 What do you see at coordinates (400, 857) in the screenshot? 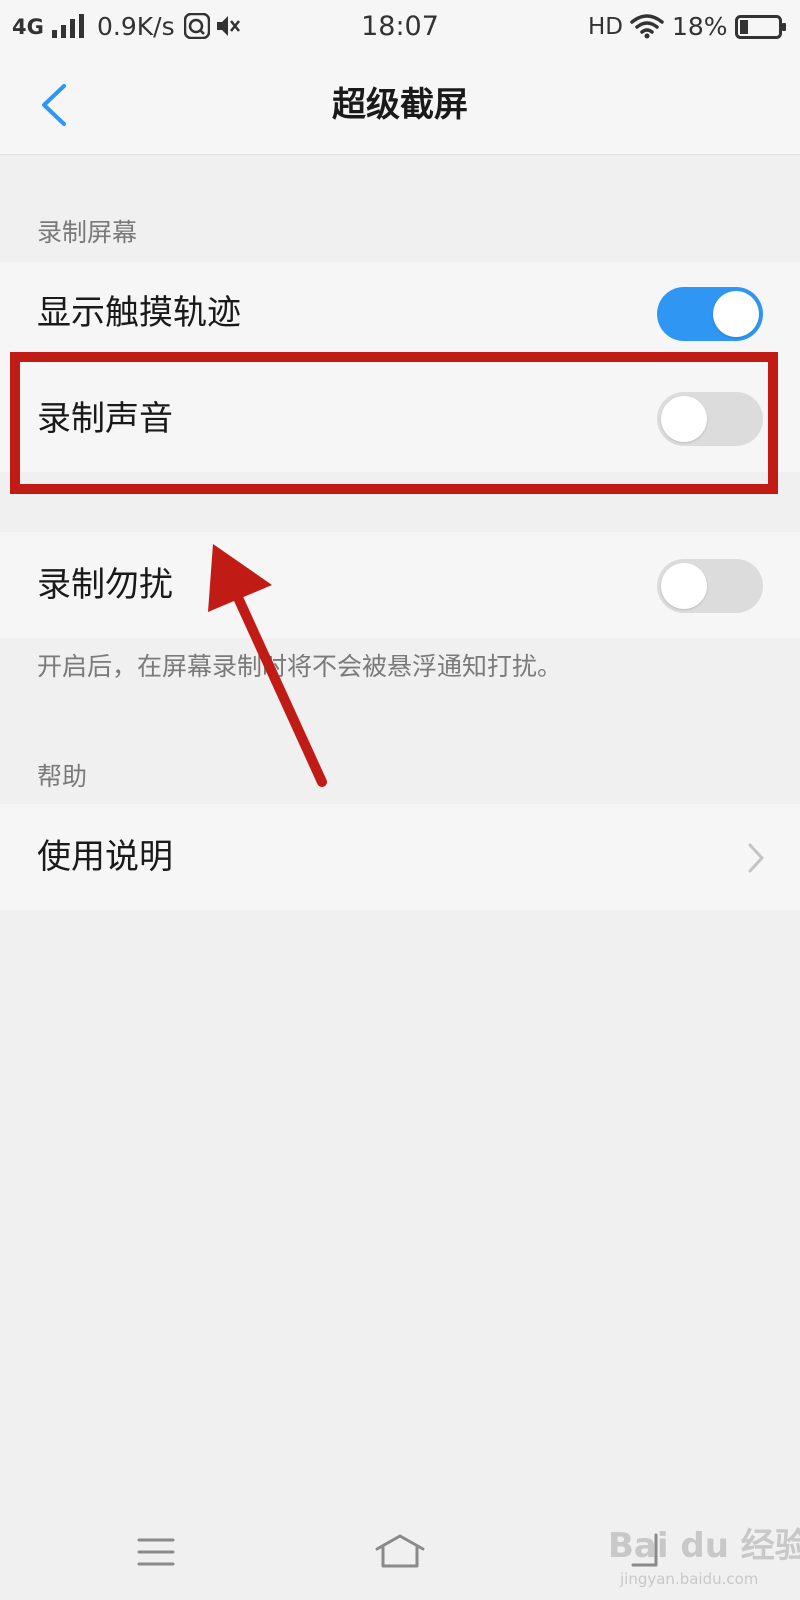
I see `setting-row-instructions: 使用说明` at bounding box center [400, 857].